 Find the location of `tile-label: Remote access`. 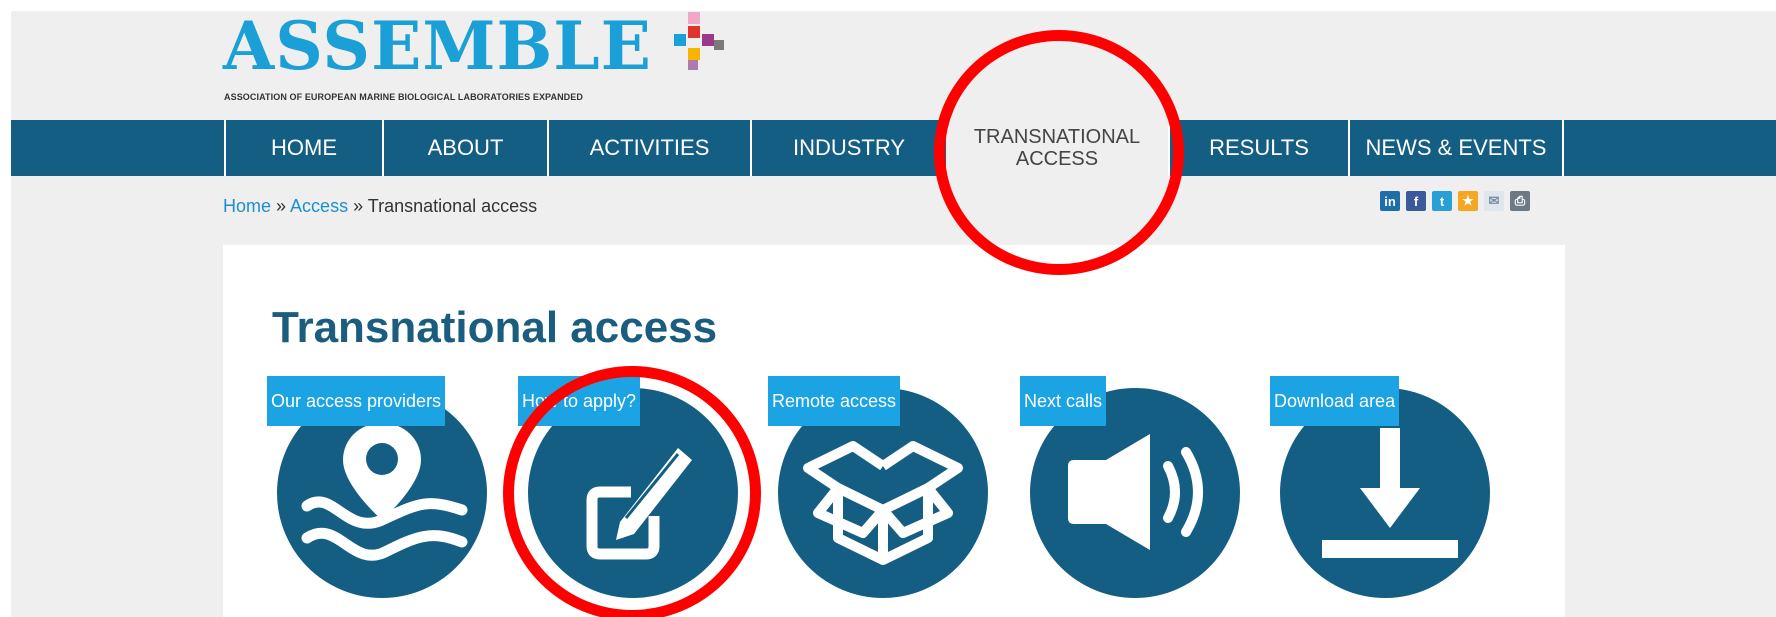

tile-label: Remote access is located at coordinates (834, 401).